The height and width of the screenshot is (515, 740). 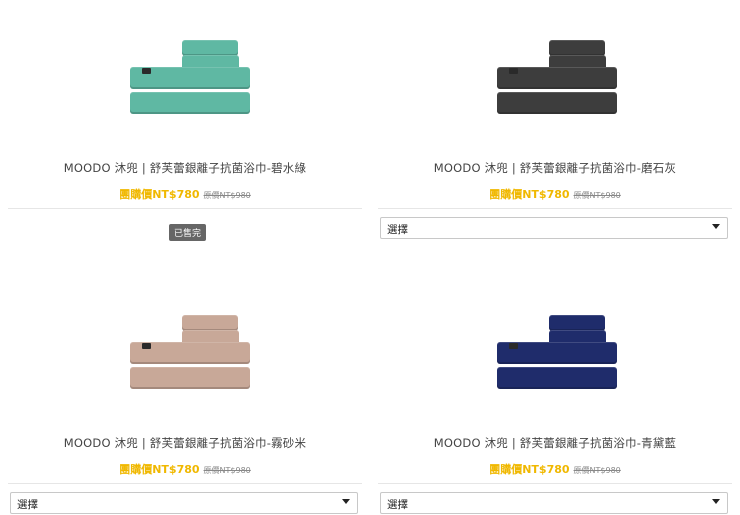 What do you see at coordinates (555, 443) in the screenshot?
I see `product-name: MOODO 沐兜 | 舒芙蕾銀離子抗菌浴巾-青黛藍` at bounding box center [555, 443].